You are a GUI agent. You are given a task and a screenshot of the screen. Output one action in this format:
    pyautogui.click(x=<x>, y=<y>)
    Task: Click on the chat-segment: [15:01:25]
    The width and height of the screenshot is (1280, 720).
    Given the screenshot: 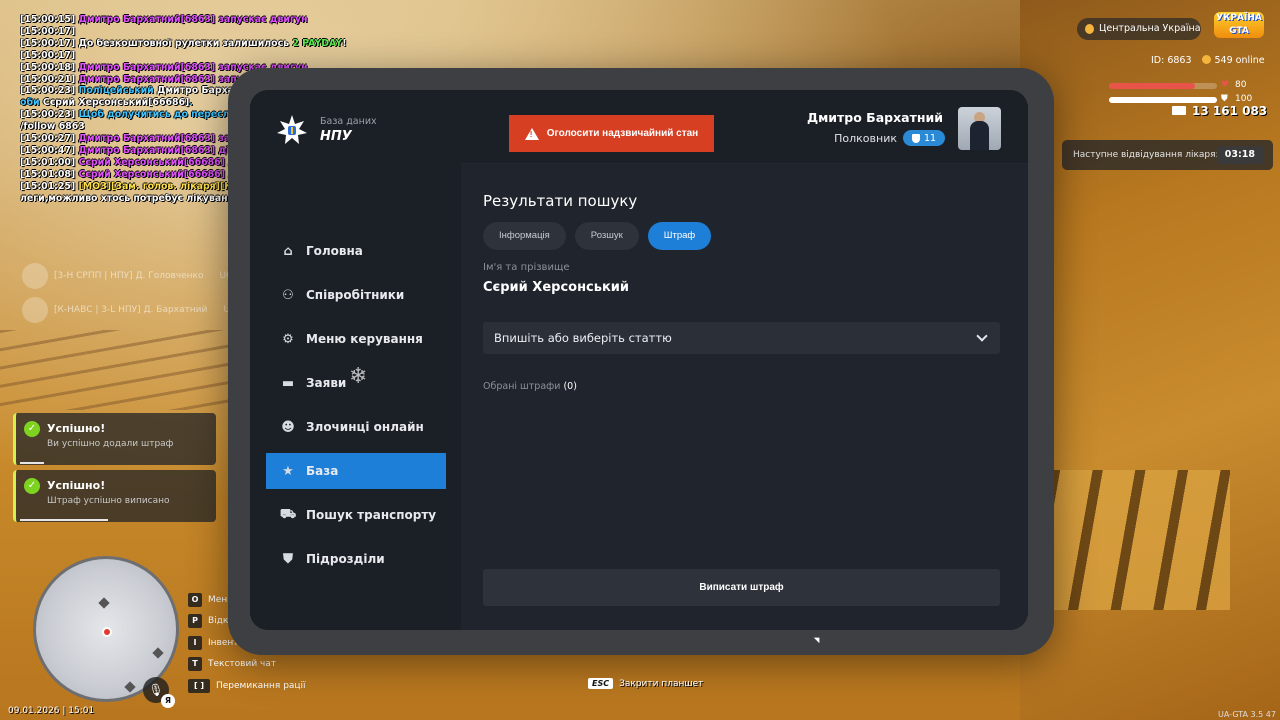 What is the action you would take?
    pyautogui.click(x=49, y=186)
    